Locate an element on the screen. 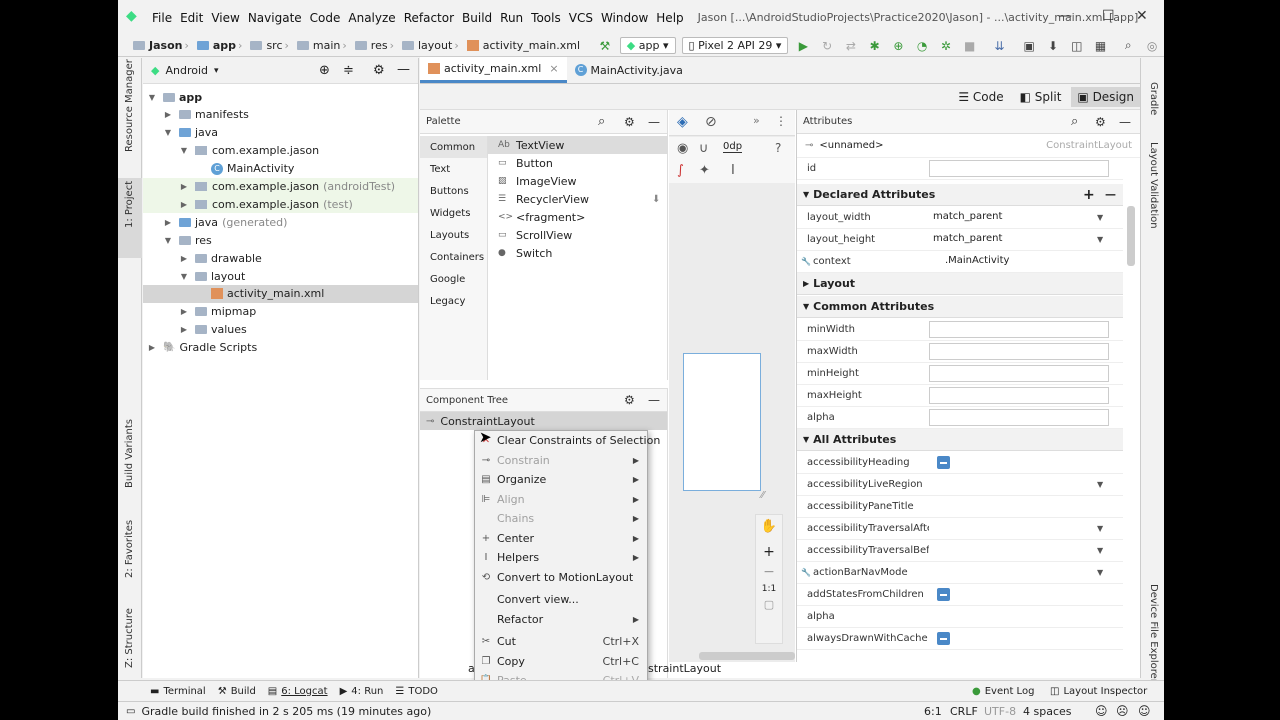  tree-item: ▼ res is located at coordinates (280, 240).